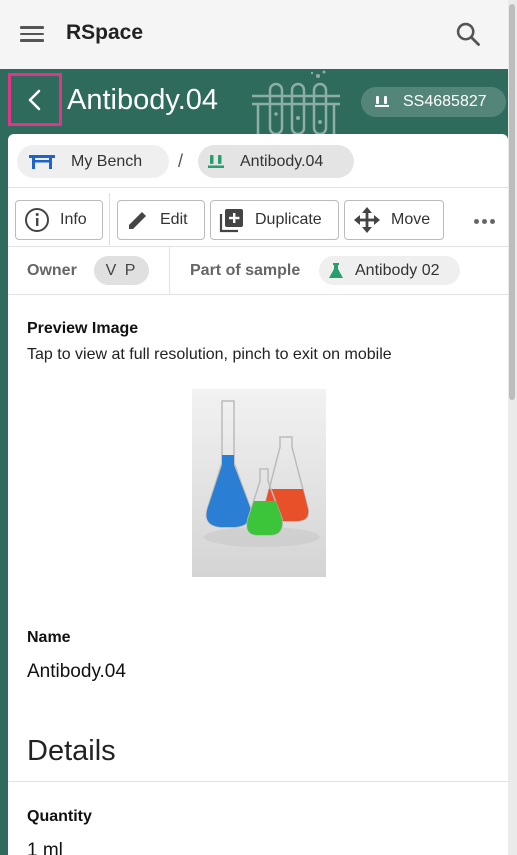 The image size is (517, 855). I want to click on search-icon, so click(468, 34).